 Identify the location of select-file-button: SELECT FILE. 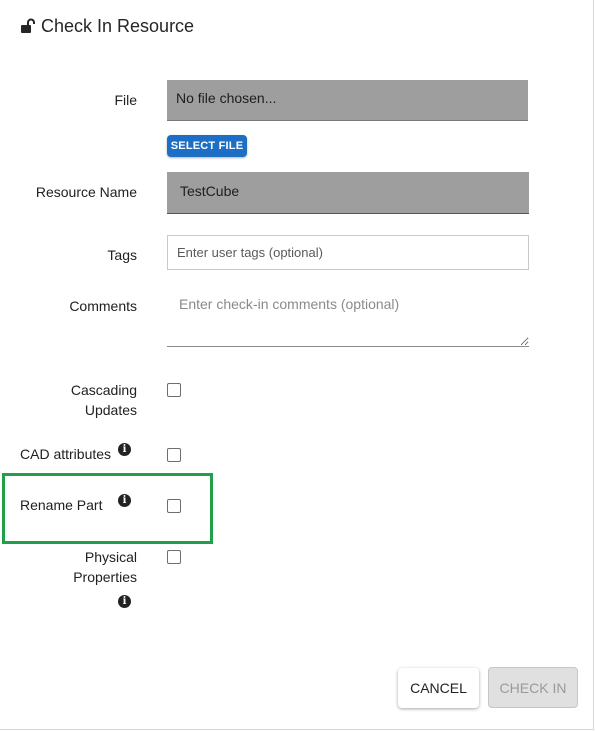
(207, 146).